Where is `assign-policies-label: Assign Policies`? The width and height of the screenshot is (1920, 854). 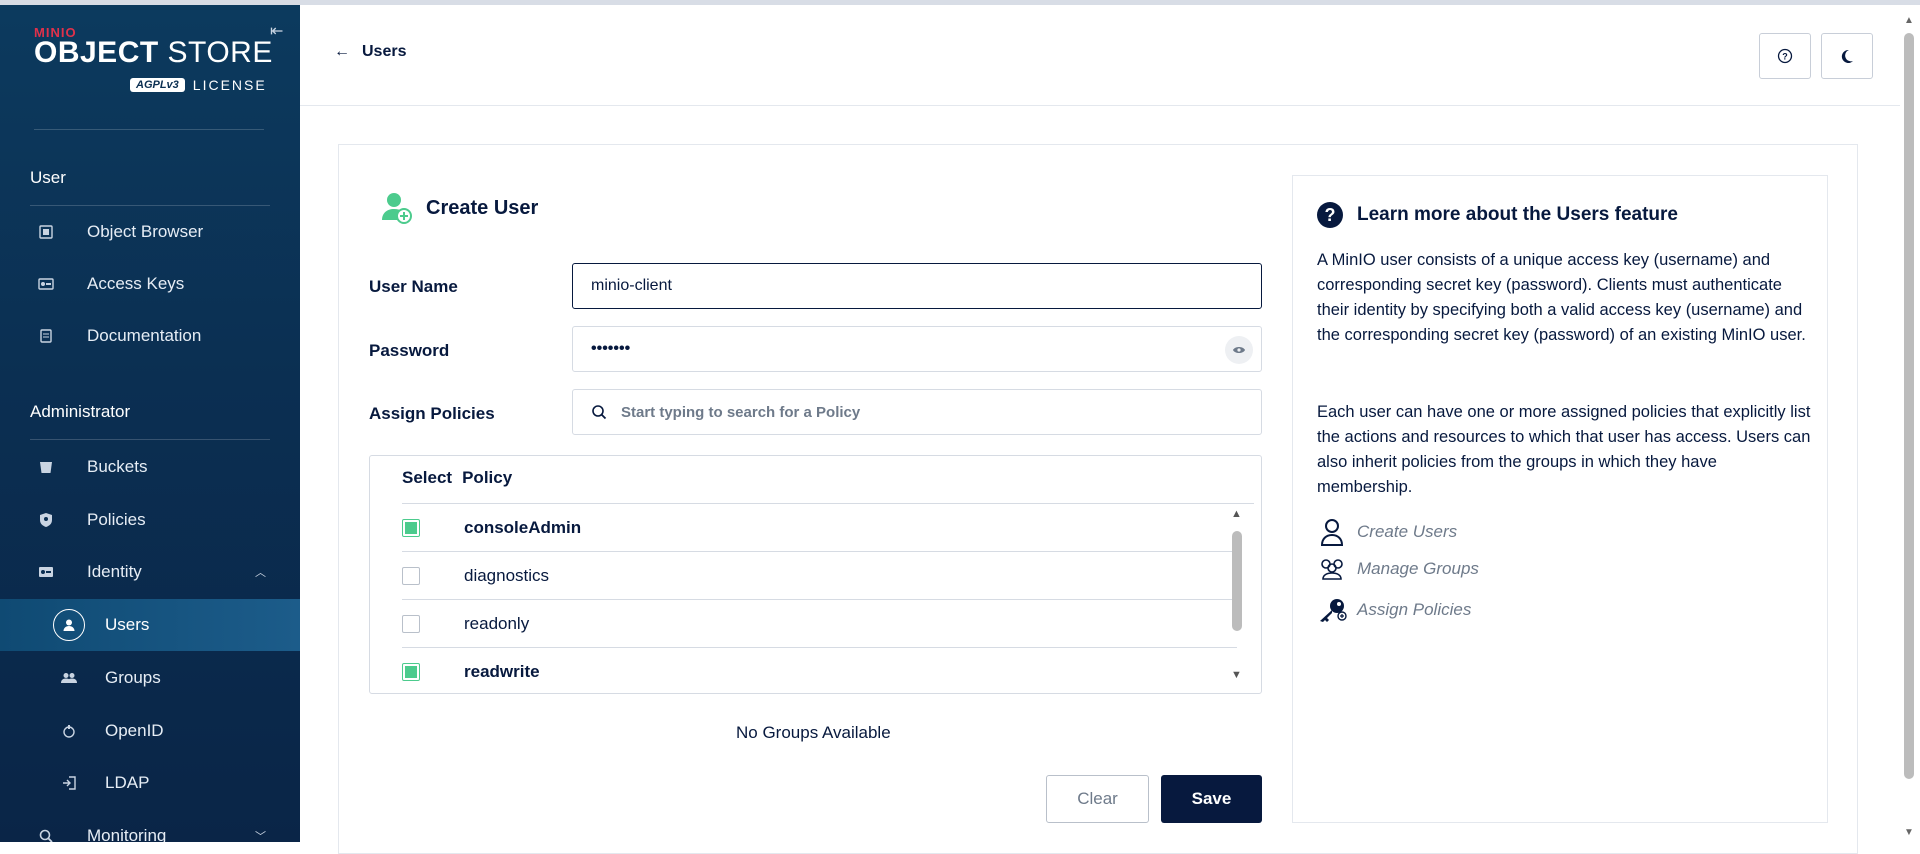
assign-policies-label: Assign Policies is located at coordinates (432, 413).